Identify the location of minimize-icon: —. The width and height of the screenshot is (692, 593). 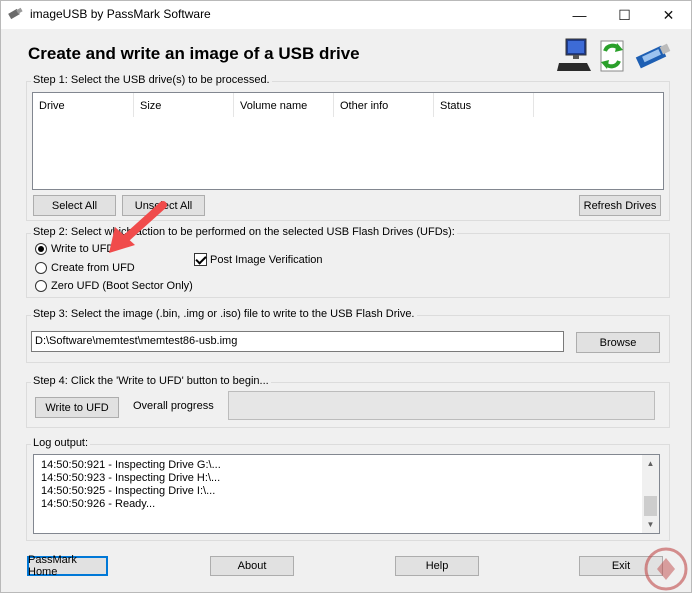
(579, 15).